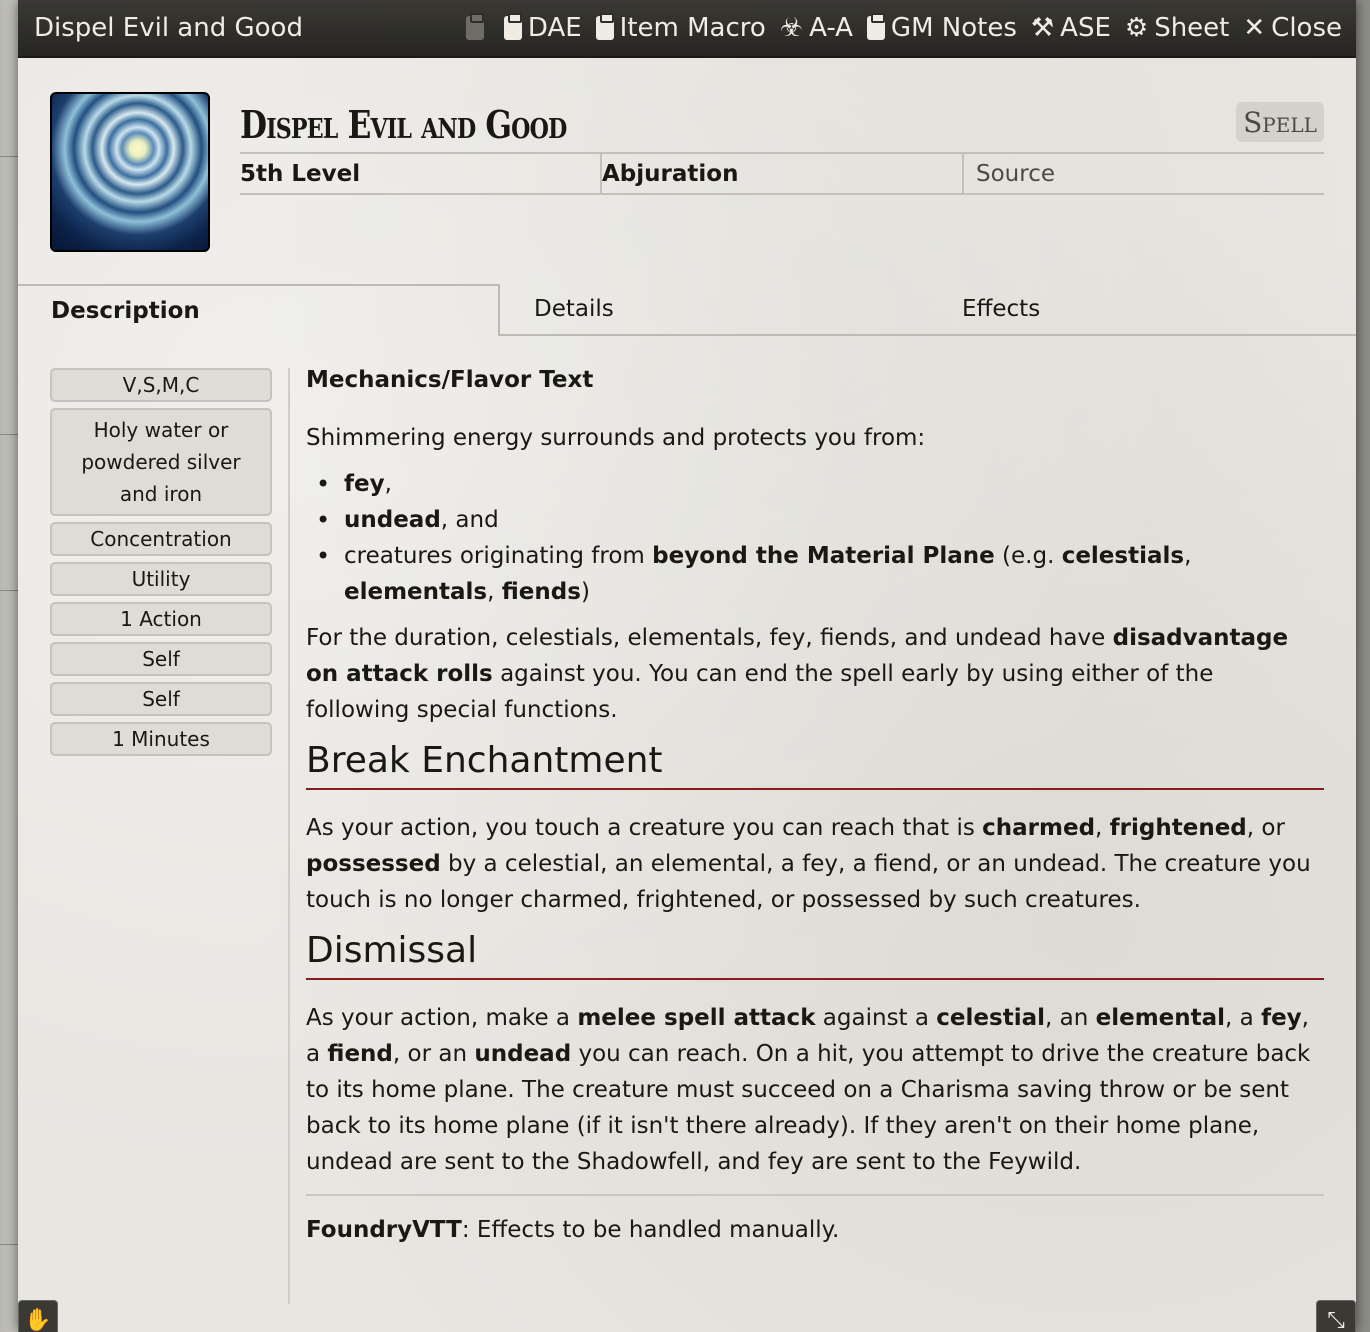 This screenshot has width=1370, height=1332. I want to click on spell-image, so click(130, 172).